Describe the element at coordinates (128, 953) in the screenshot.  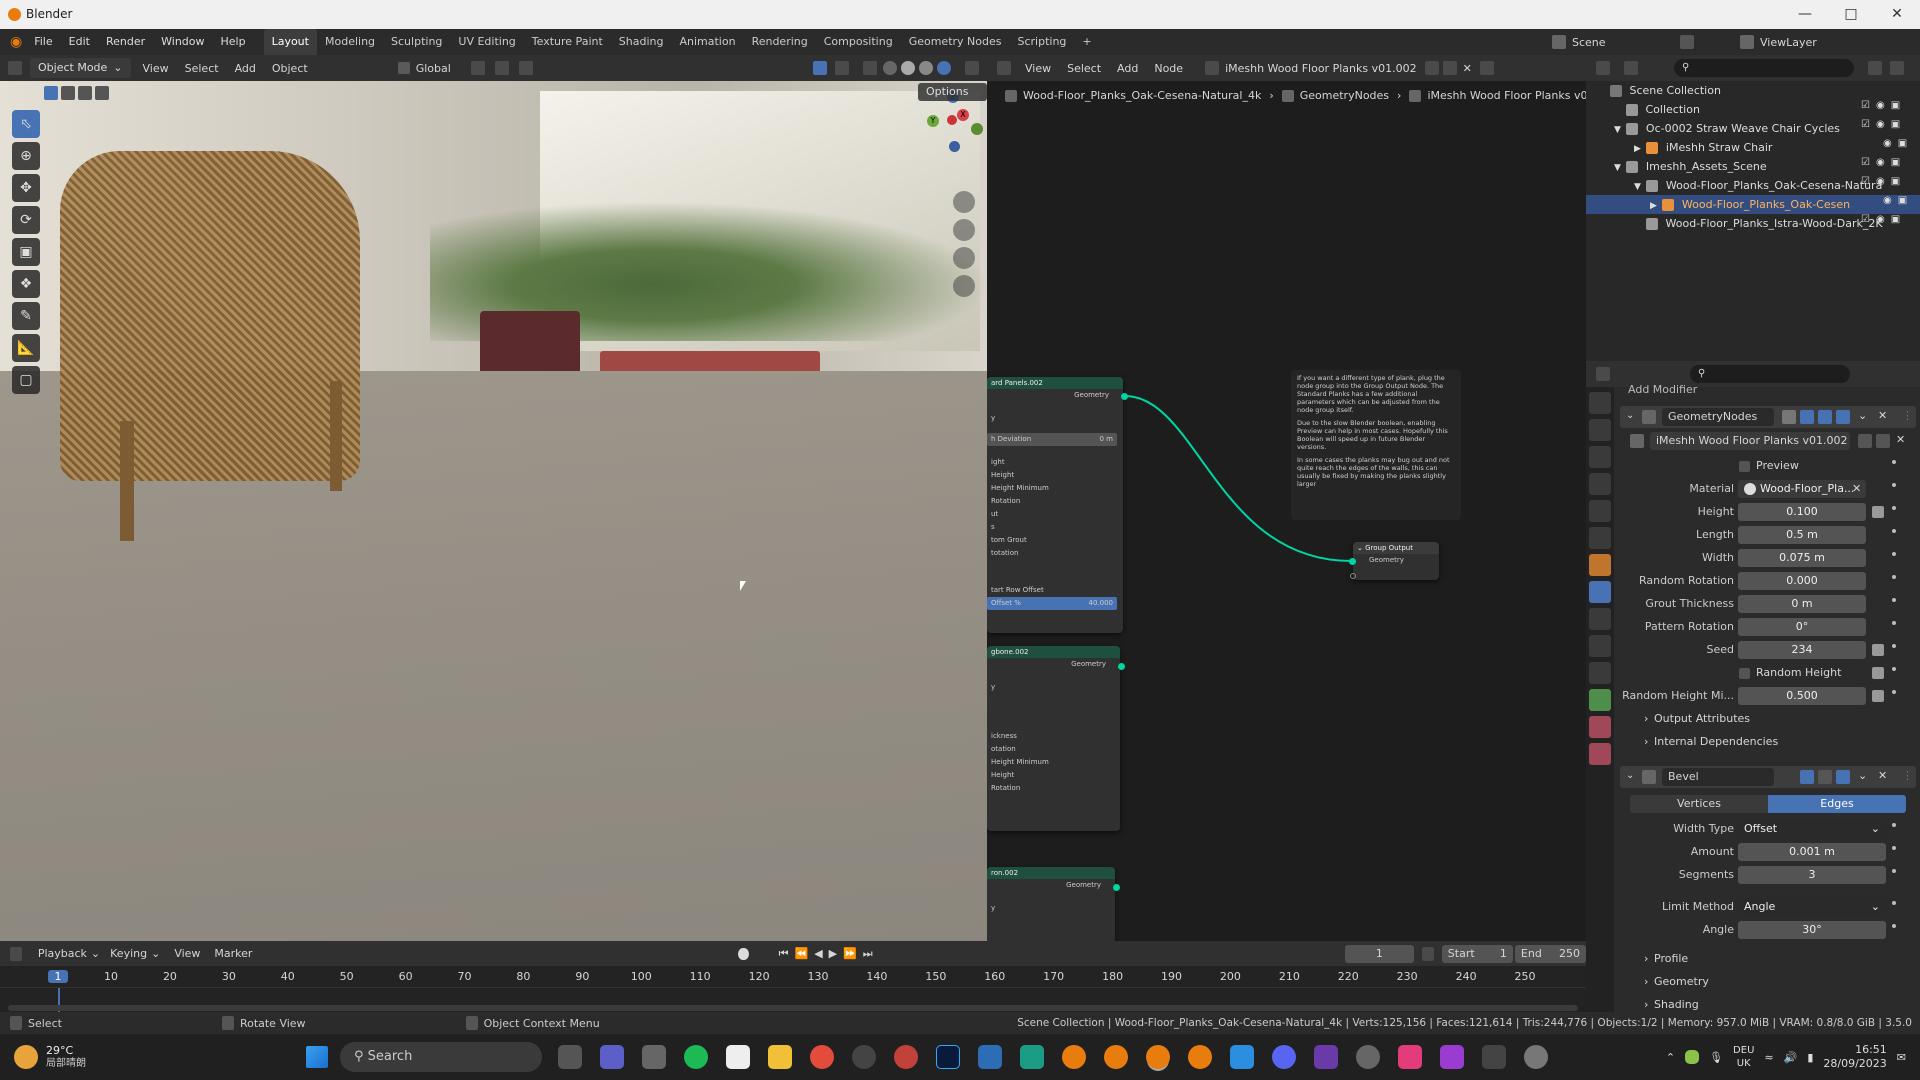
I see `timeline-menu-keying: Keying` at that location.